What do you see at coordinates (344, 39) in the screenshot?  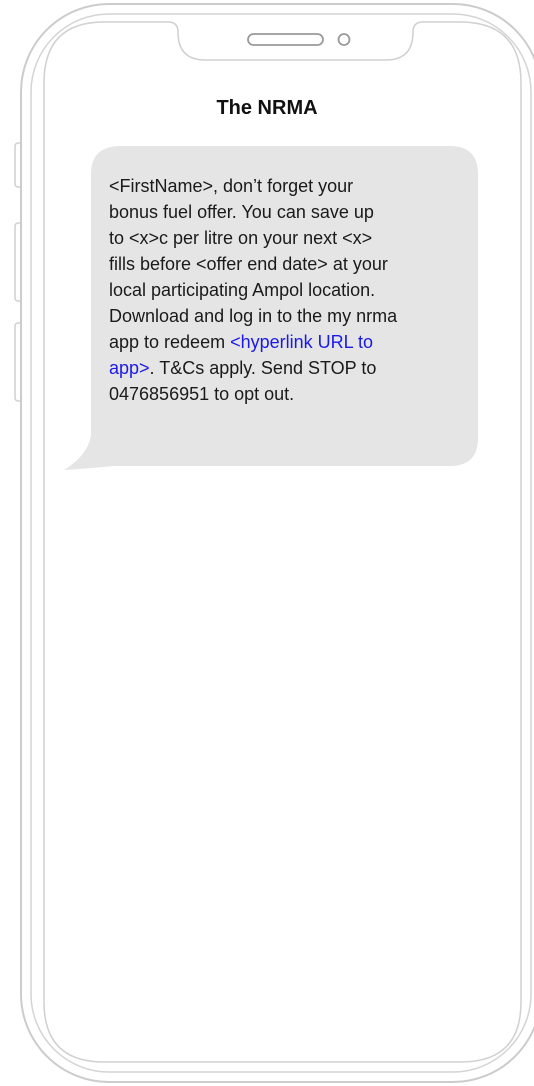 I see `front-camera-icon` at bounding box center [344, 39].